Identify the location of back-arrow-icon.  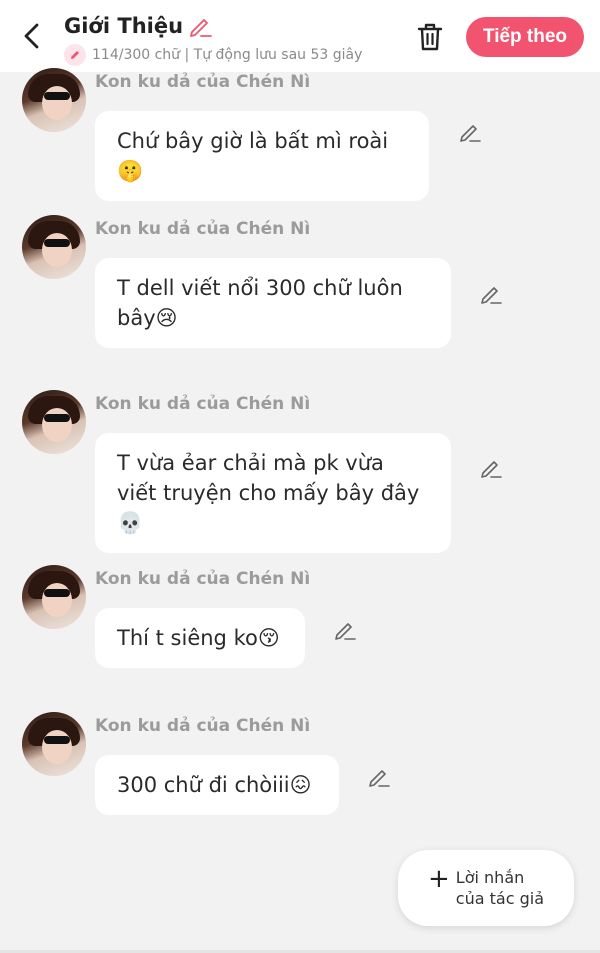
(31, 36).